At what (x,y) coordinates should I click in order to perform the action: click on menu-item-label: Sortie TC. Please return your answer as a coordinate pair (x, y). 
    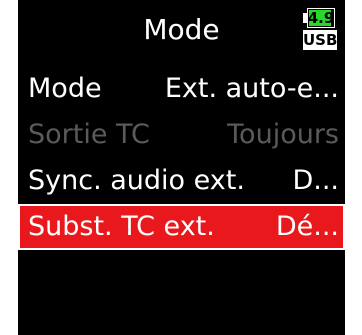
    Looking at the image, I should click on (89, 134).